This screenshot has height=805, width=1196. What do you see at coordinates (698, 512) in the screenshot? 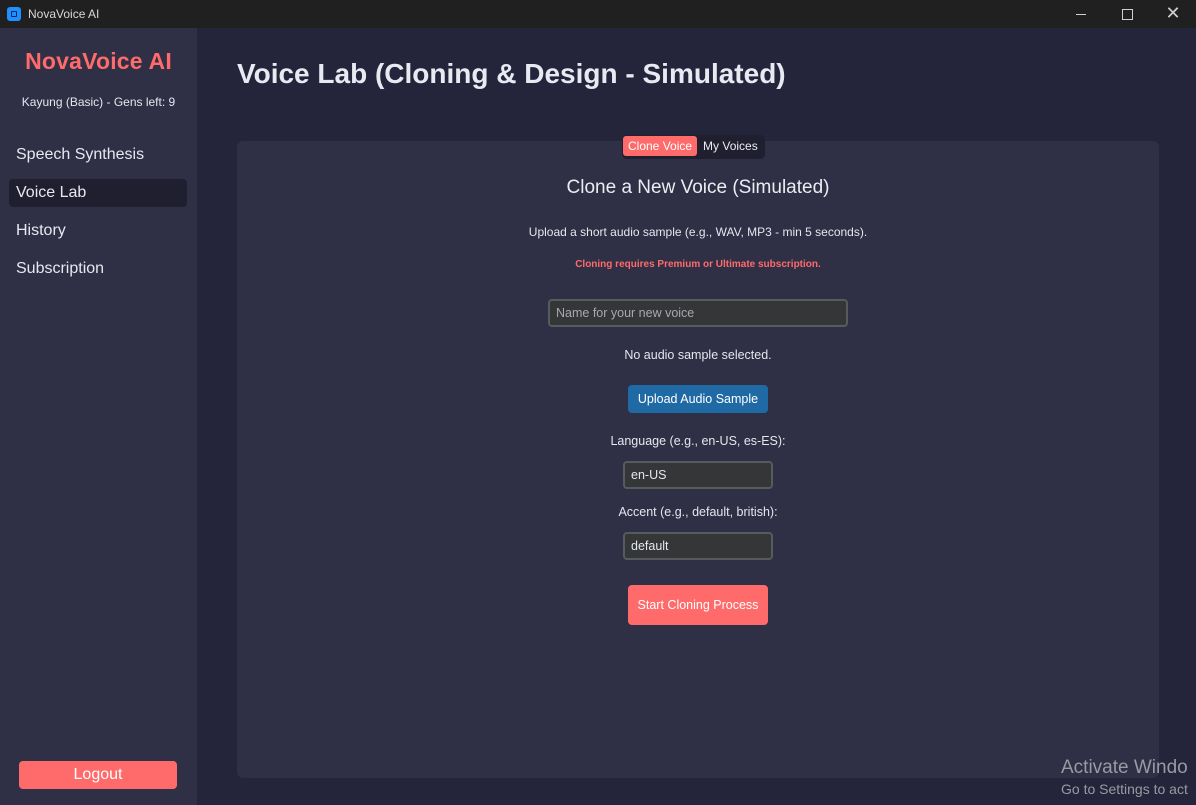
I see `accent-label: Accent (e.g., default, british):` at bounding box center [698, 512].